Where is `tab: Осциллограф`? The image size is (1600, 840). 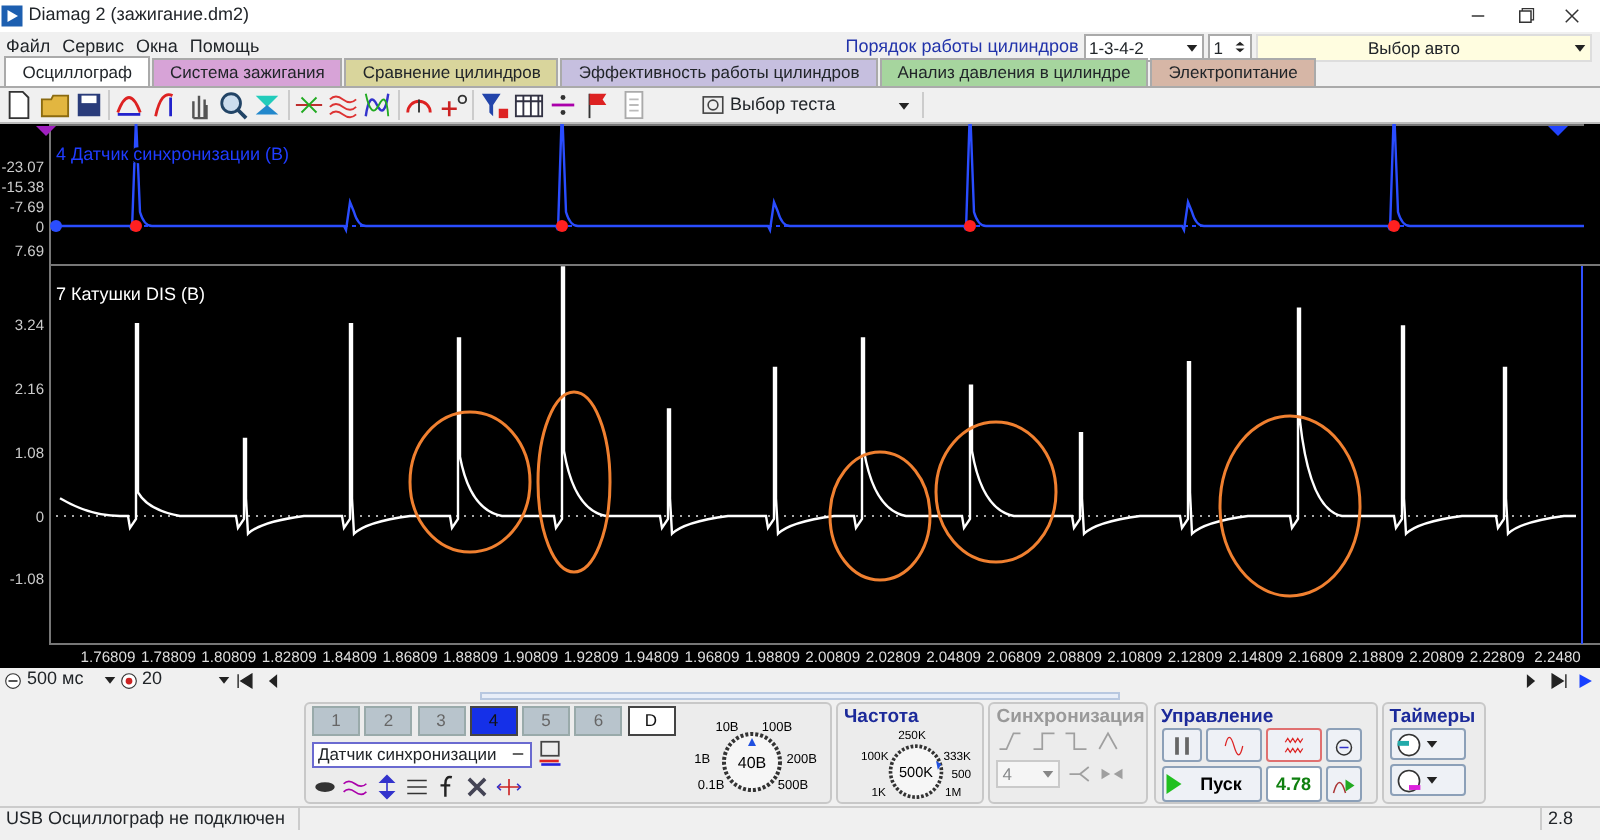
tab: Осциллограф is located at coordinates (77, 71).